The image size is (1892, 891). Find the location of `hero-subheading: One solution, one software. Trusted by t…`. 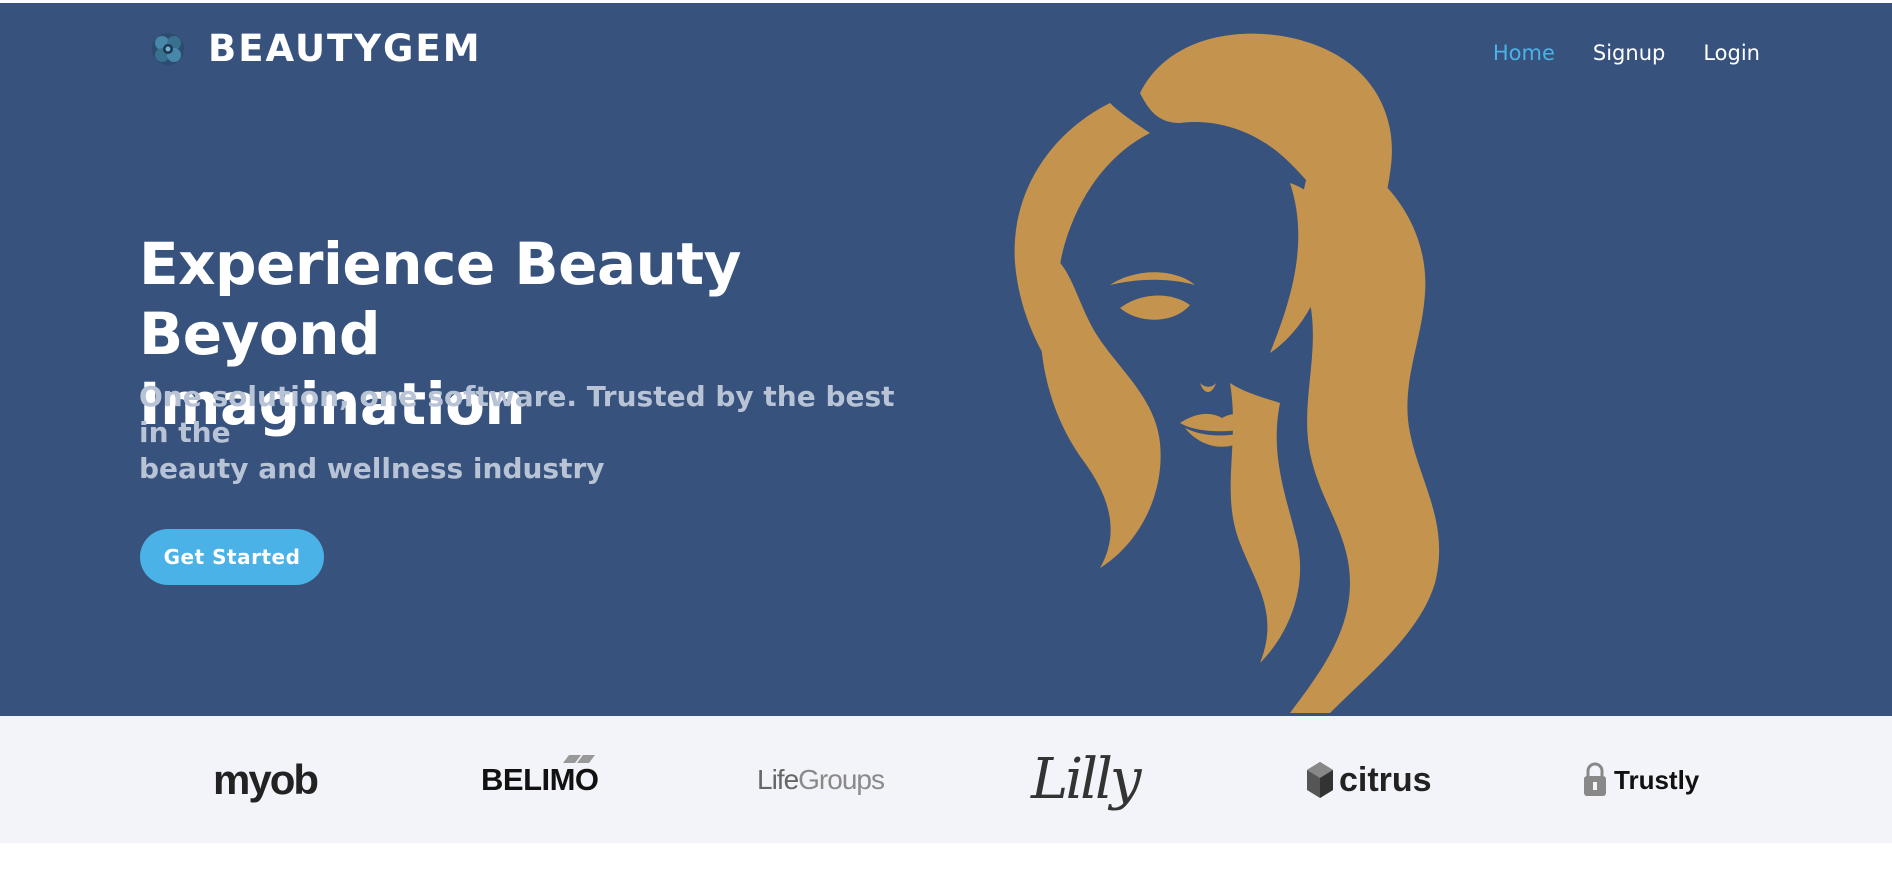

hero-subheading: One solution, one software. Trusted by t… is located at coordinates (519, 433).